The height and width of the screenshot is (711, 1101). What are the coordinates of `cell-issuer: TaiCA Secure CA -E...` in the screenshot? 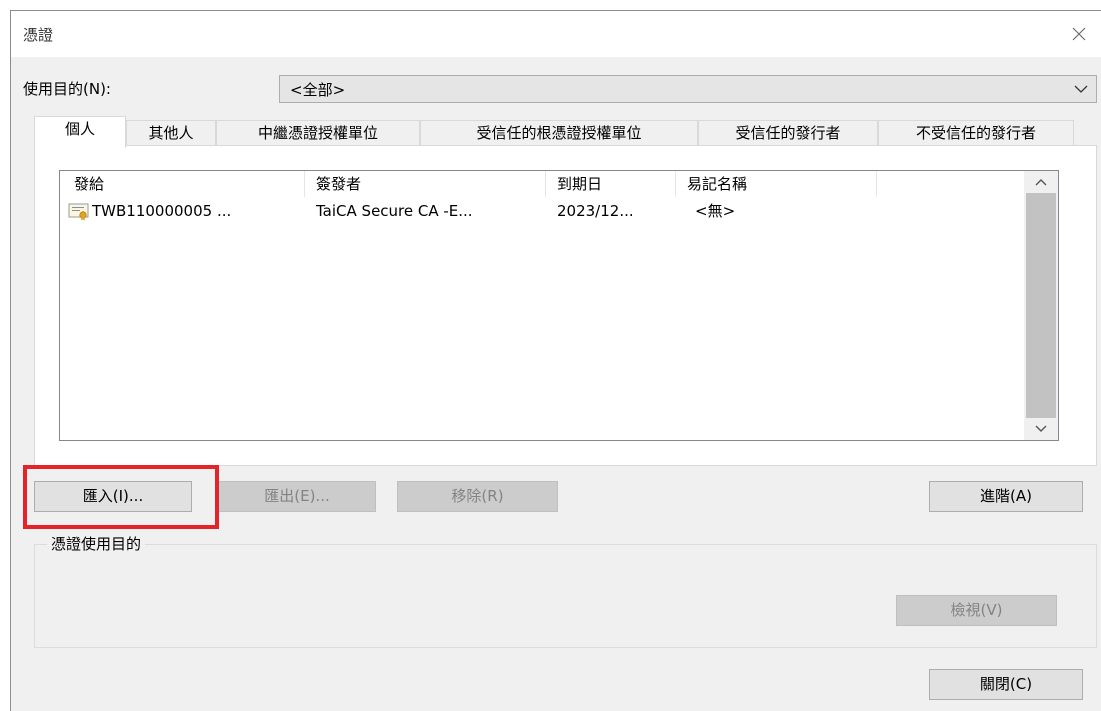 It's located at (394, 211).